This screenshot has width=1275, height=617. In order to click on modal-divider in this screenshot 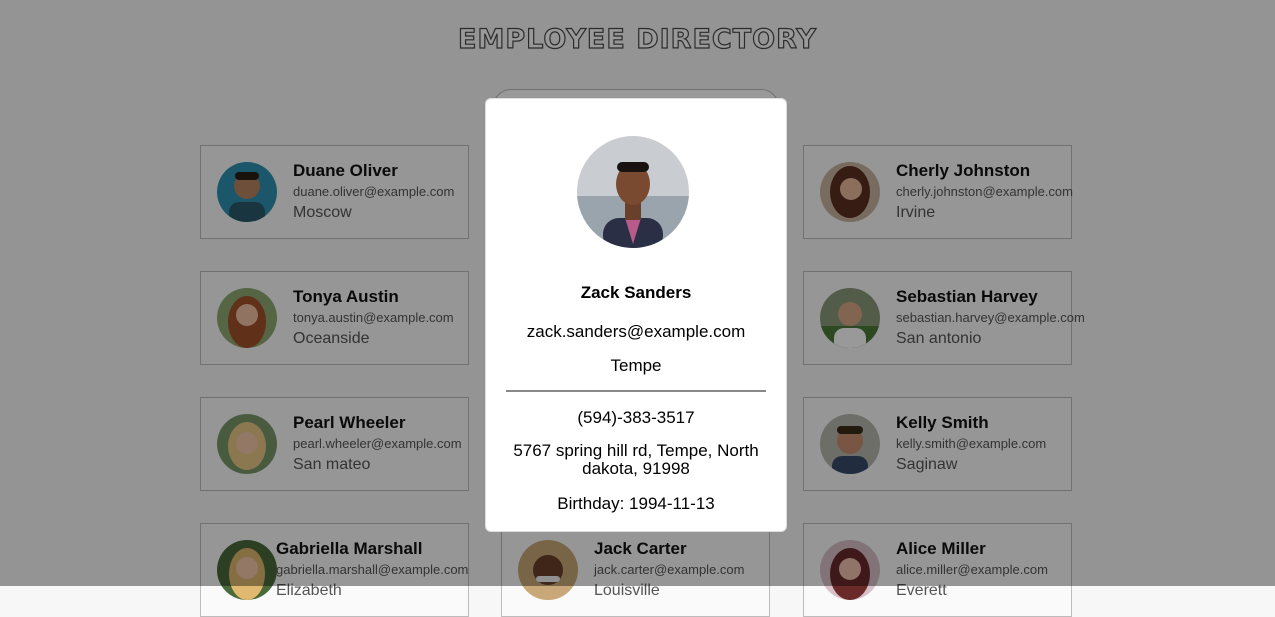, I will do `click(636, 391)`.